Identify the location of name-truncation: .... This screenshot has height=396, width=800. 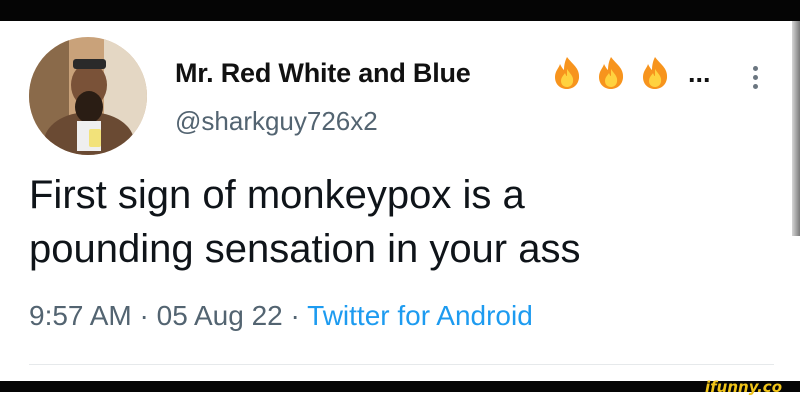
(699, 73).